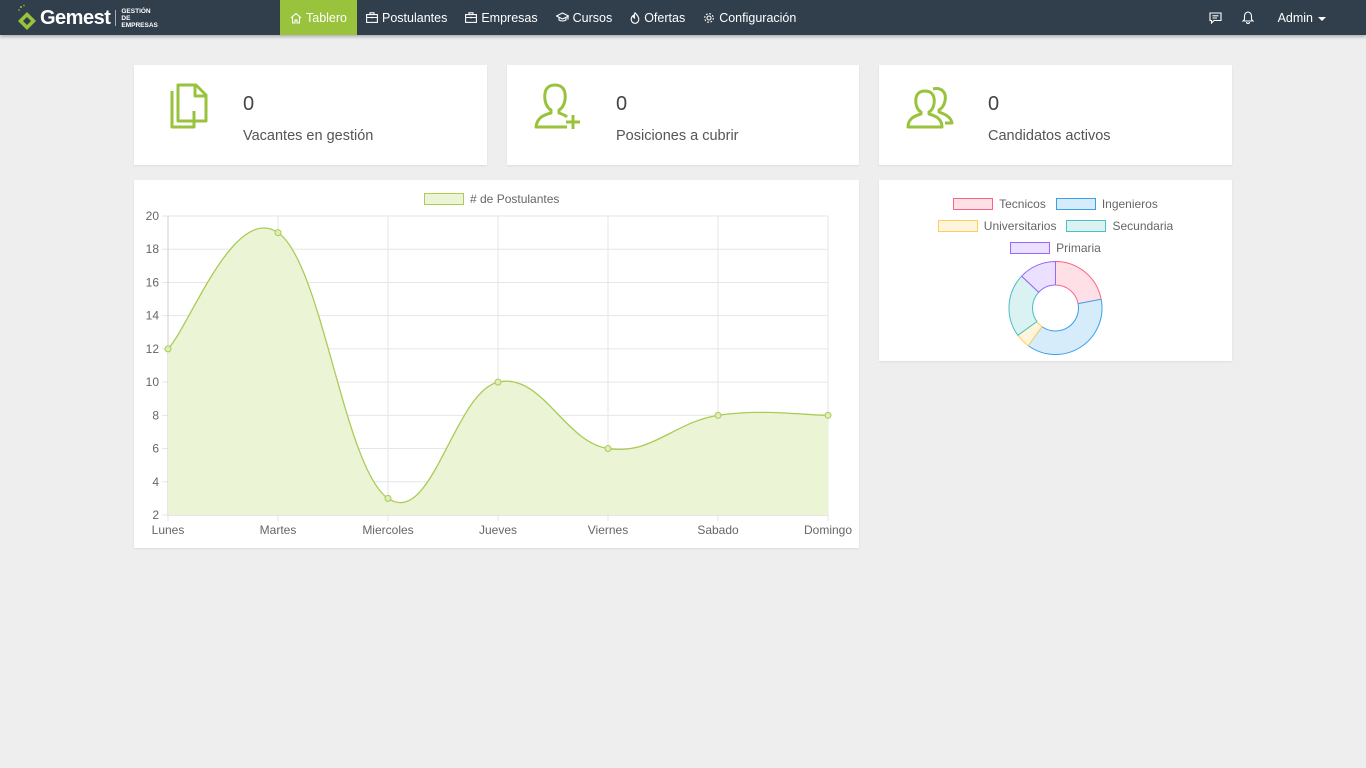 The height and width of the screenshot is (768, 1366). I want to click on x-tick-label: Viernes, so click(608, 530).